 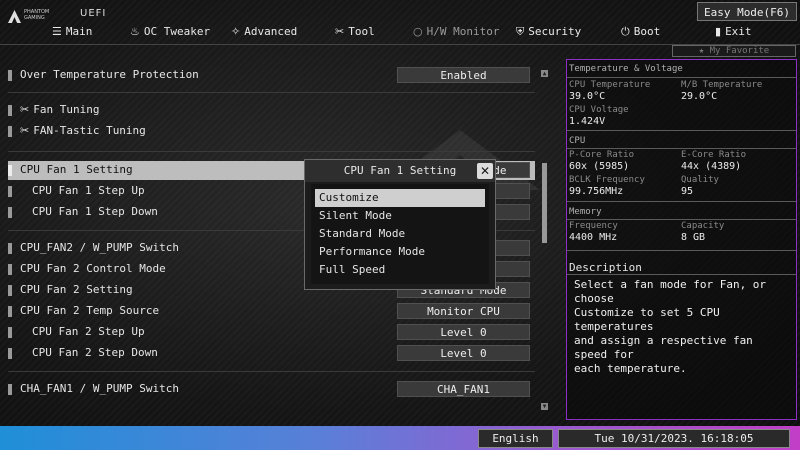 What do you see at coordinates (99, 388) in the screenshot?
I see `setting-label: CHA_FAN1 / W_PUMP Switch` at bounding box center [99, 388].